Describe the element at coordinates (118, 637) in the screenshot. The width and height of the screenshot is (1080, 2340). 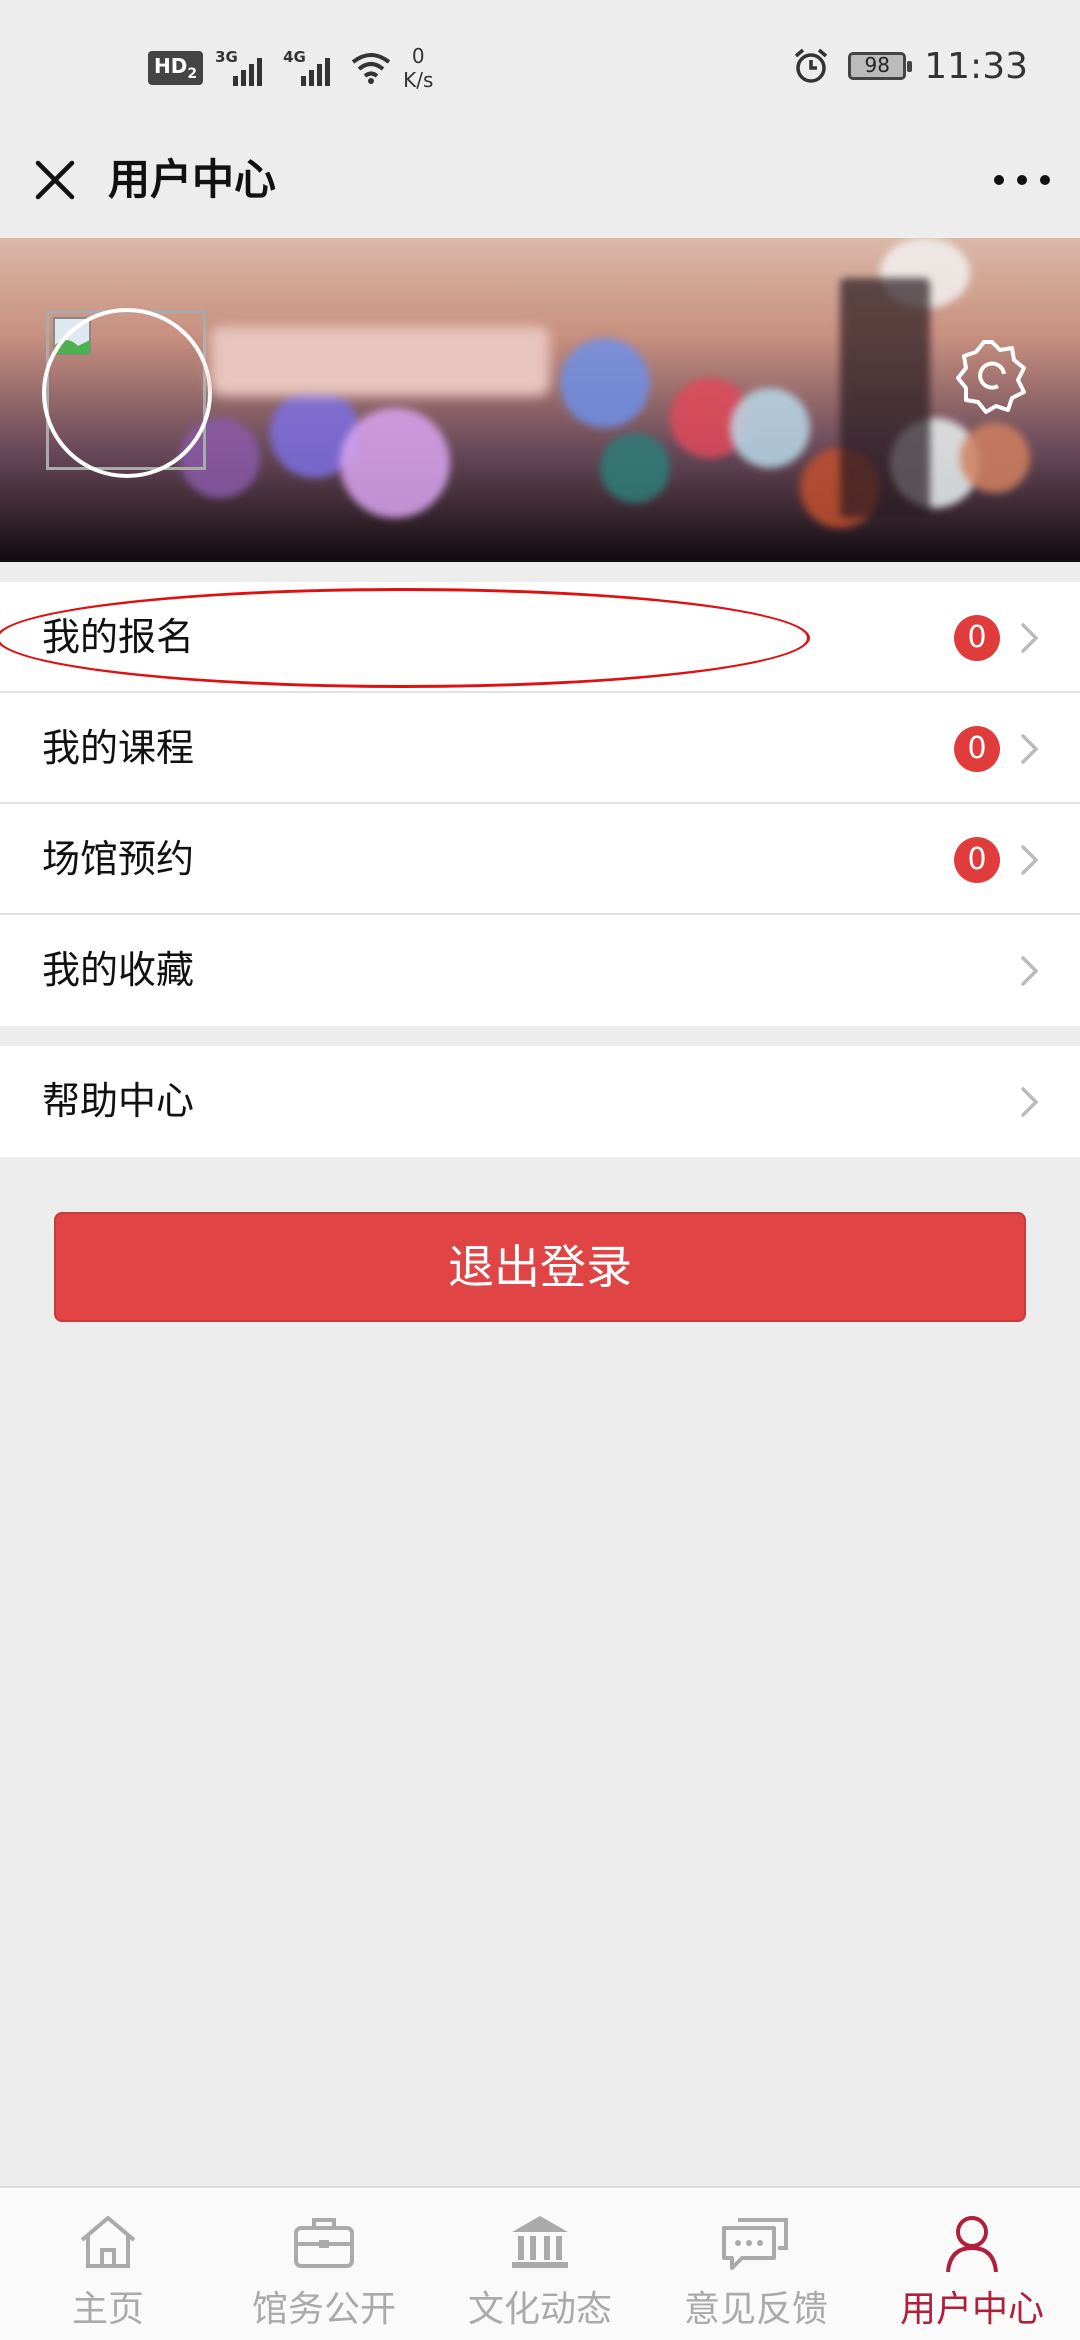
I see `menu-item-label: 我的报名` at that location.